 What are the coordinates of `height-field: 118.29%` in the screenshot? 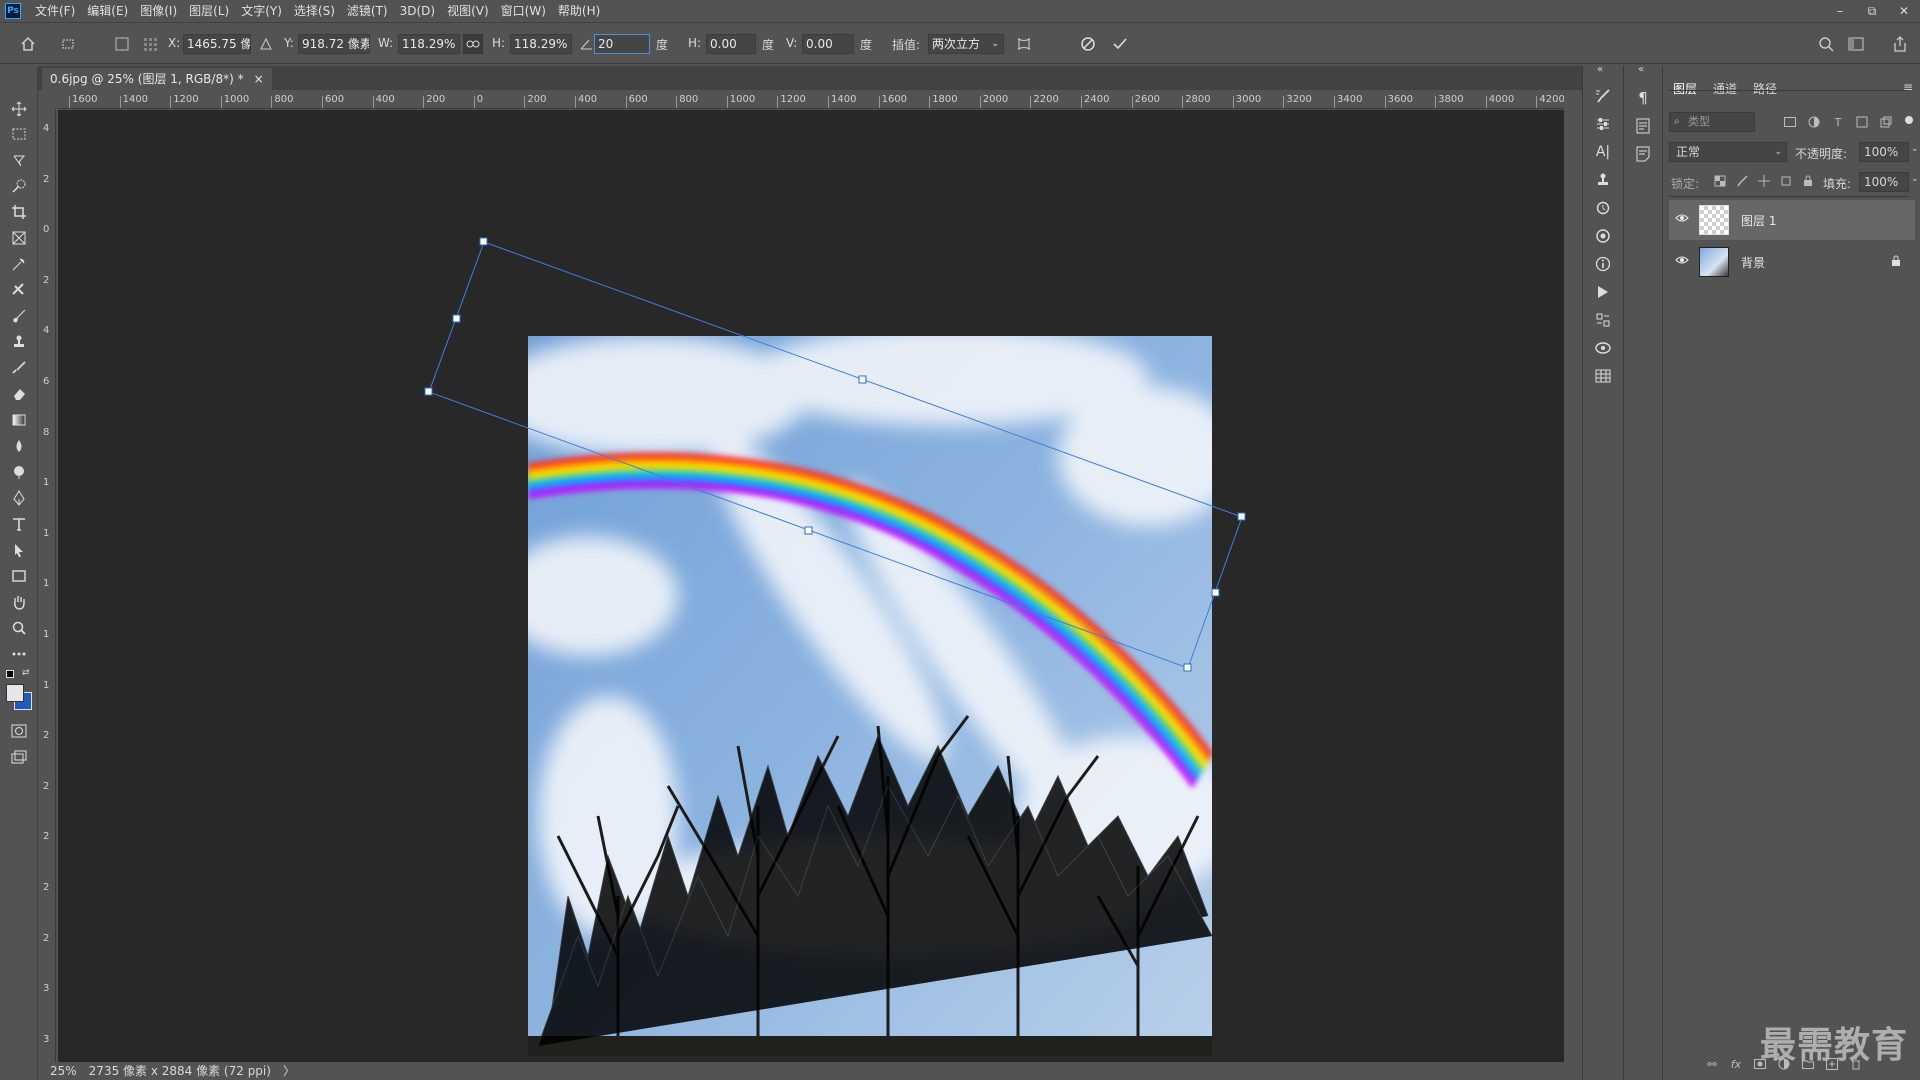 It's located at (541, 44).